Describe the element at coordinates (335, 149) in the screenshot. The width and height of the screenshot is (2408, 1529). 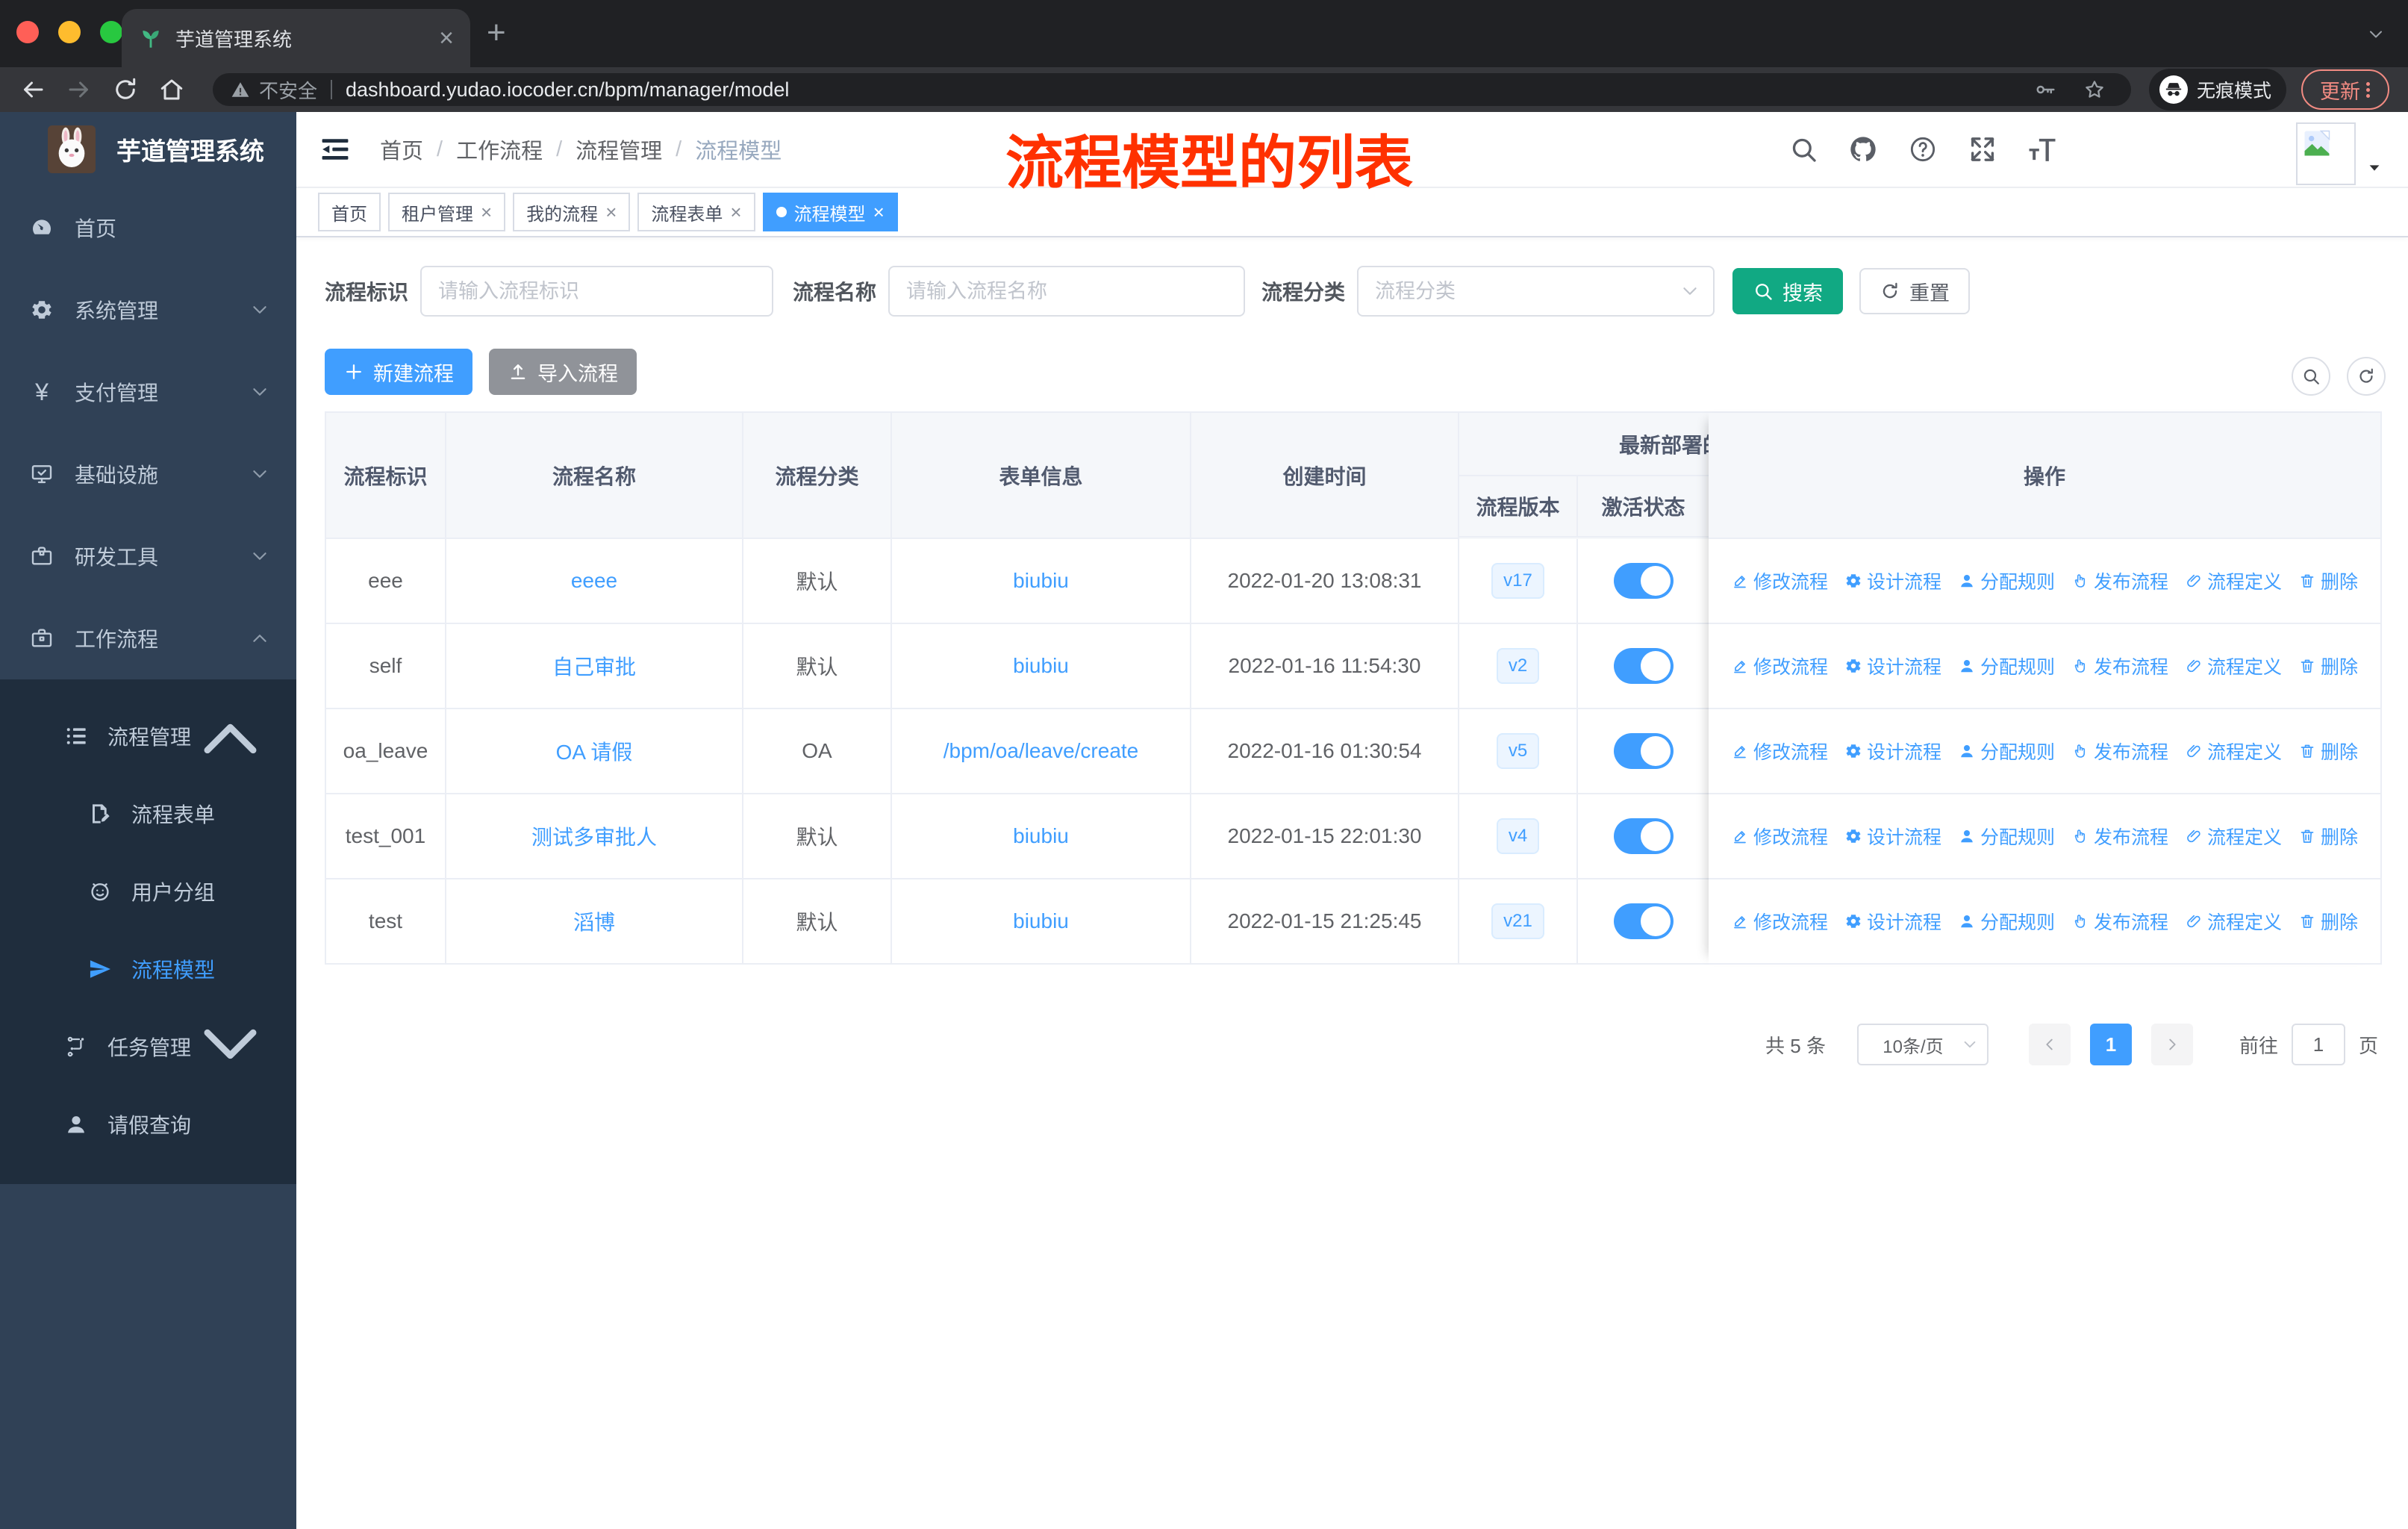
I see `collapse-menu-icon` at that location.